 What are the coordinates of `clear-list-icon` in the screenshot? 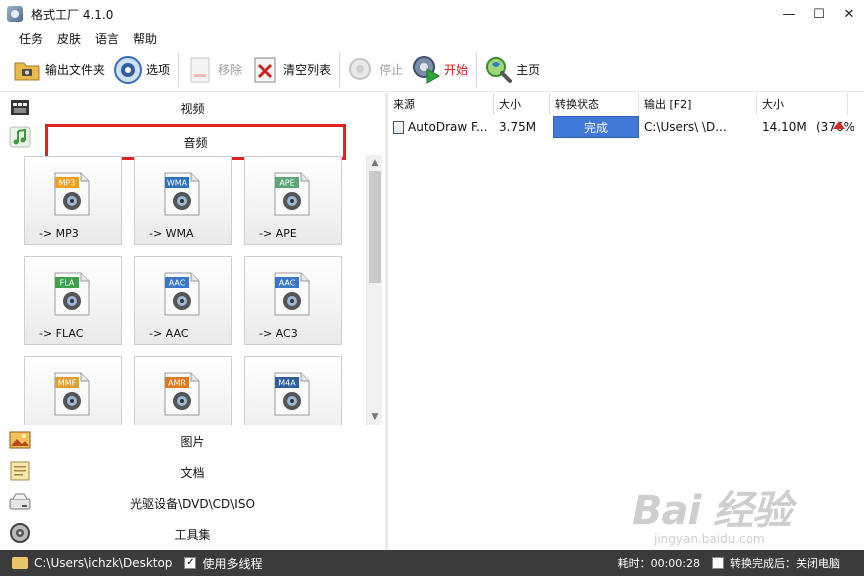 It's located at (265, 70).